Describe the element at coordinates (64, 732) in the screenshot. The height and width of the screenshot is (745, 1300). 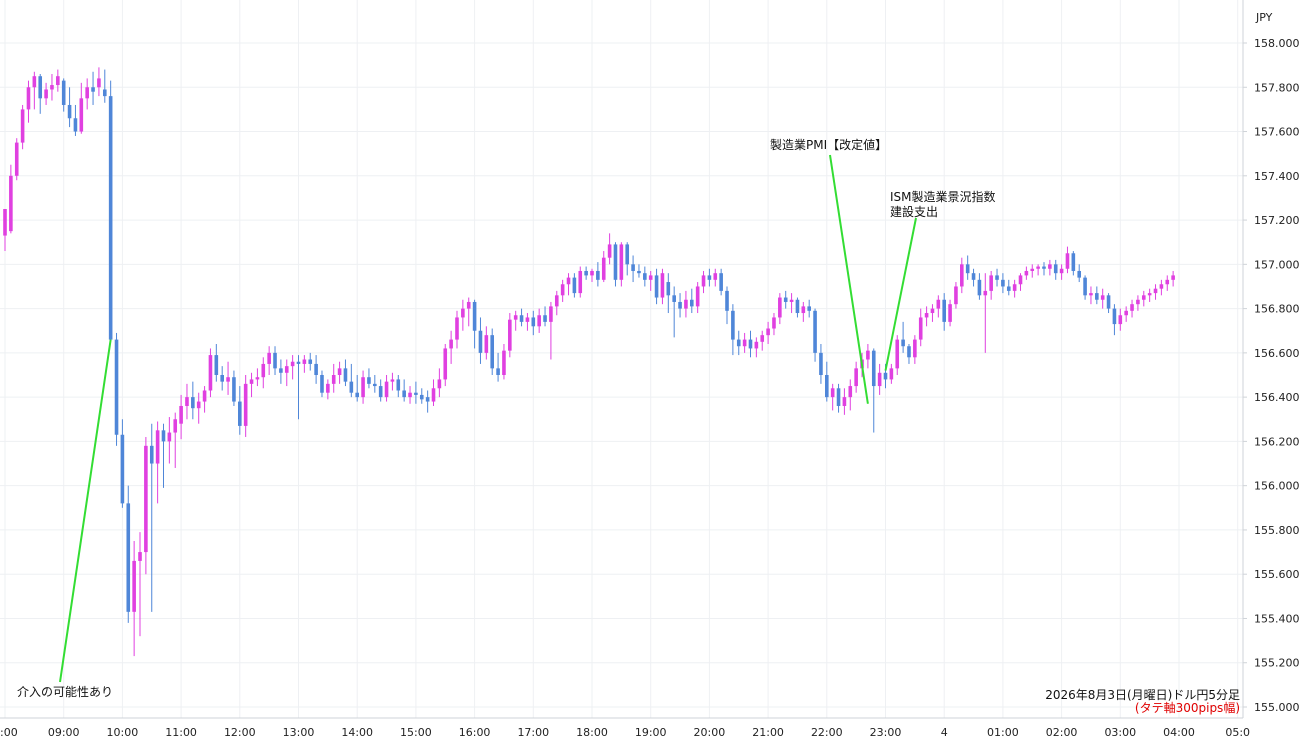
I see `x-tick-label: 09:00` at that location.